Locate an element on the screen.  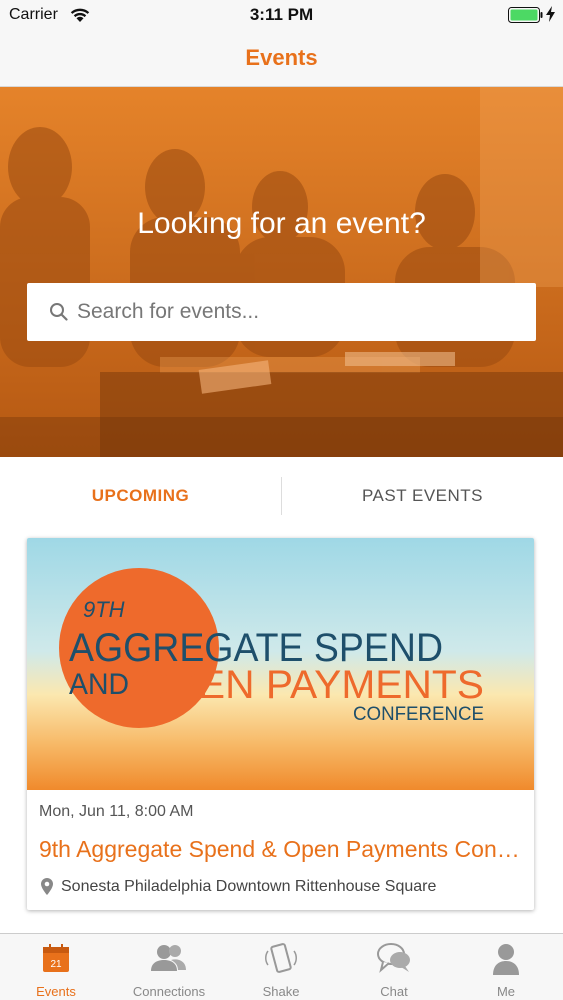
event-date: Mon, Jun 11, 8:00 AM is located at coordinates (116, 811).